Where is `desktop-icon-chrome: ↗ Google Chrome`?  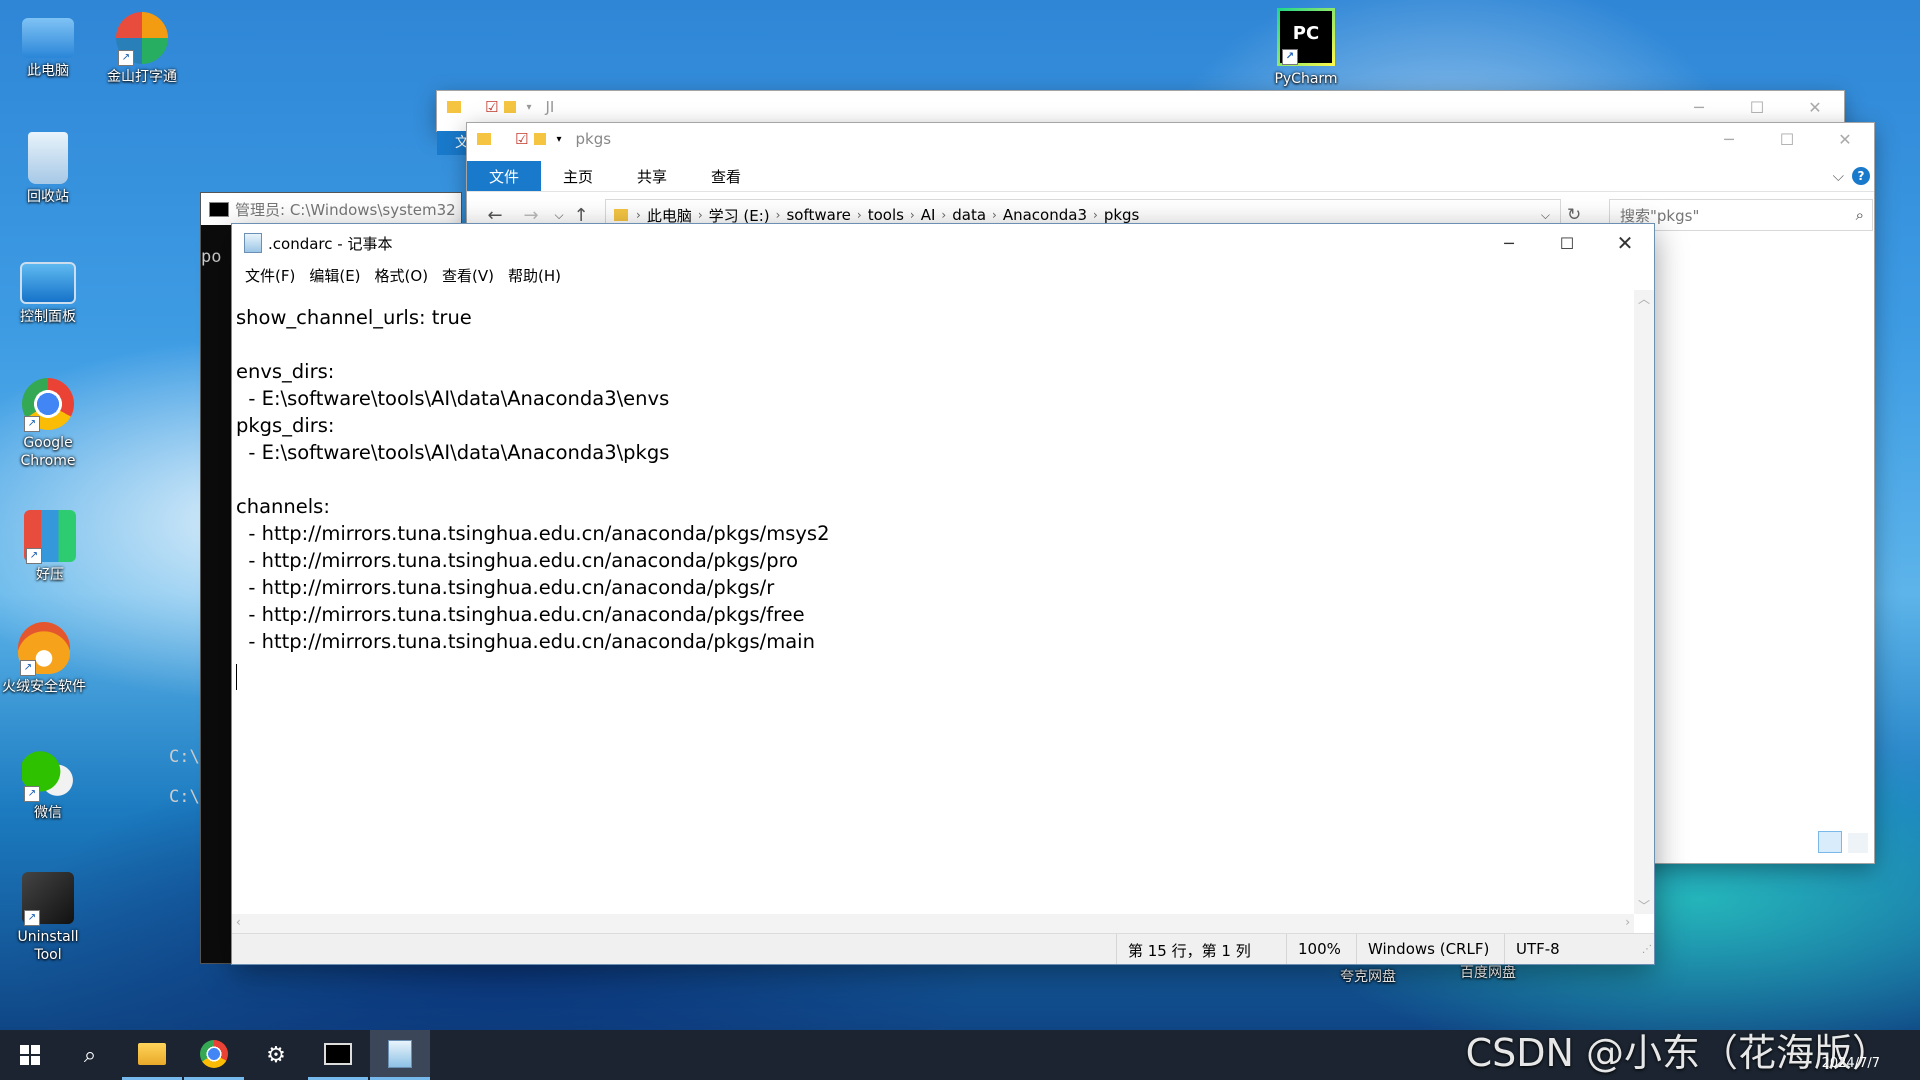
desktop-icon-chrome: ↗ Google Chrome is located at coordinates (48, 424).